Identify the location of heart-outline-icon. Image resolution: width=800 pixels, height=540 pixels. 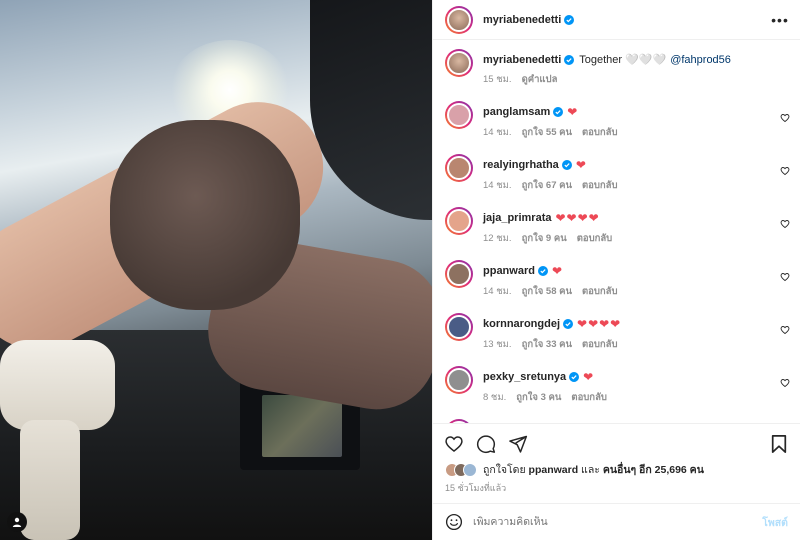
(454, 443).